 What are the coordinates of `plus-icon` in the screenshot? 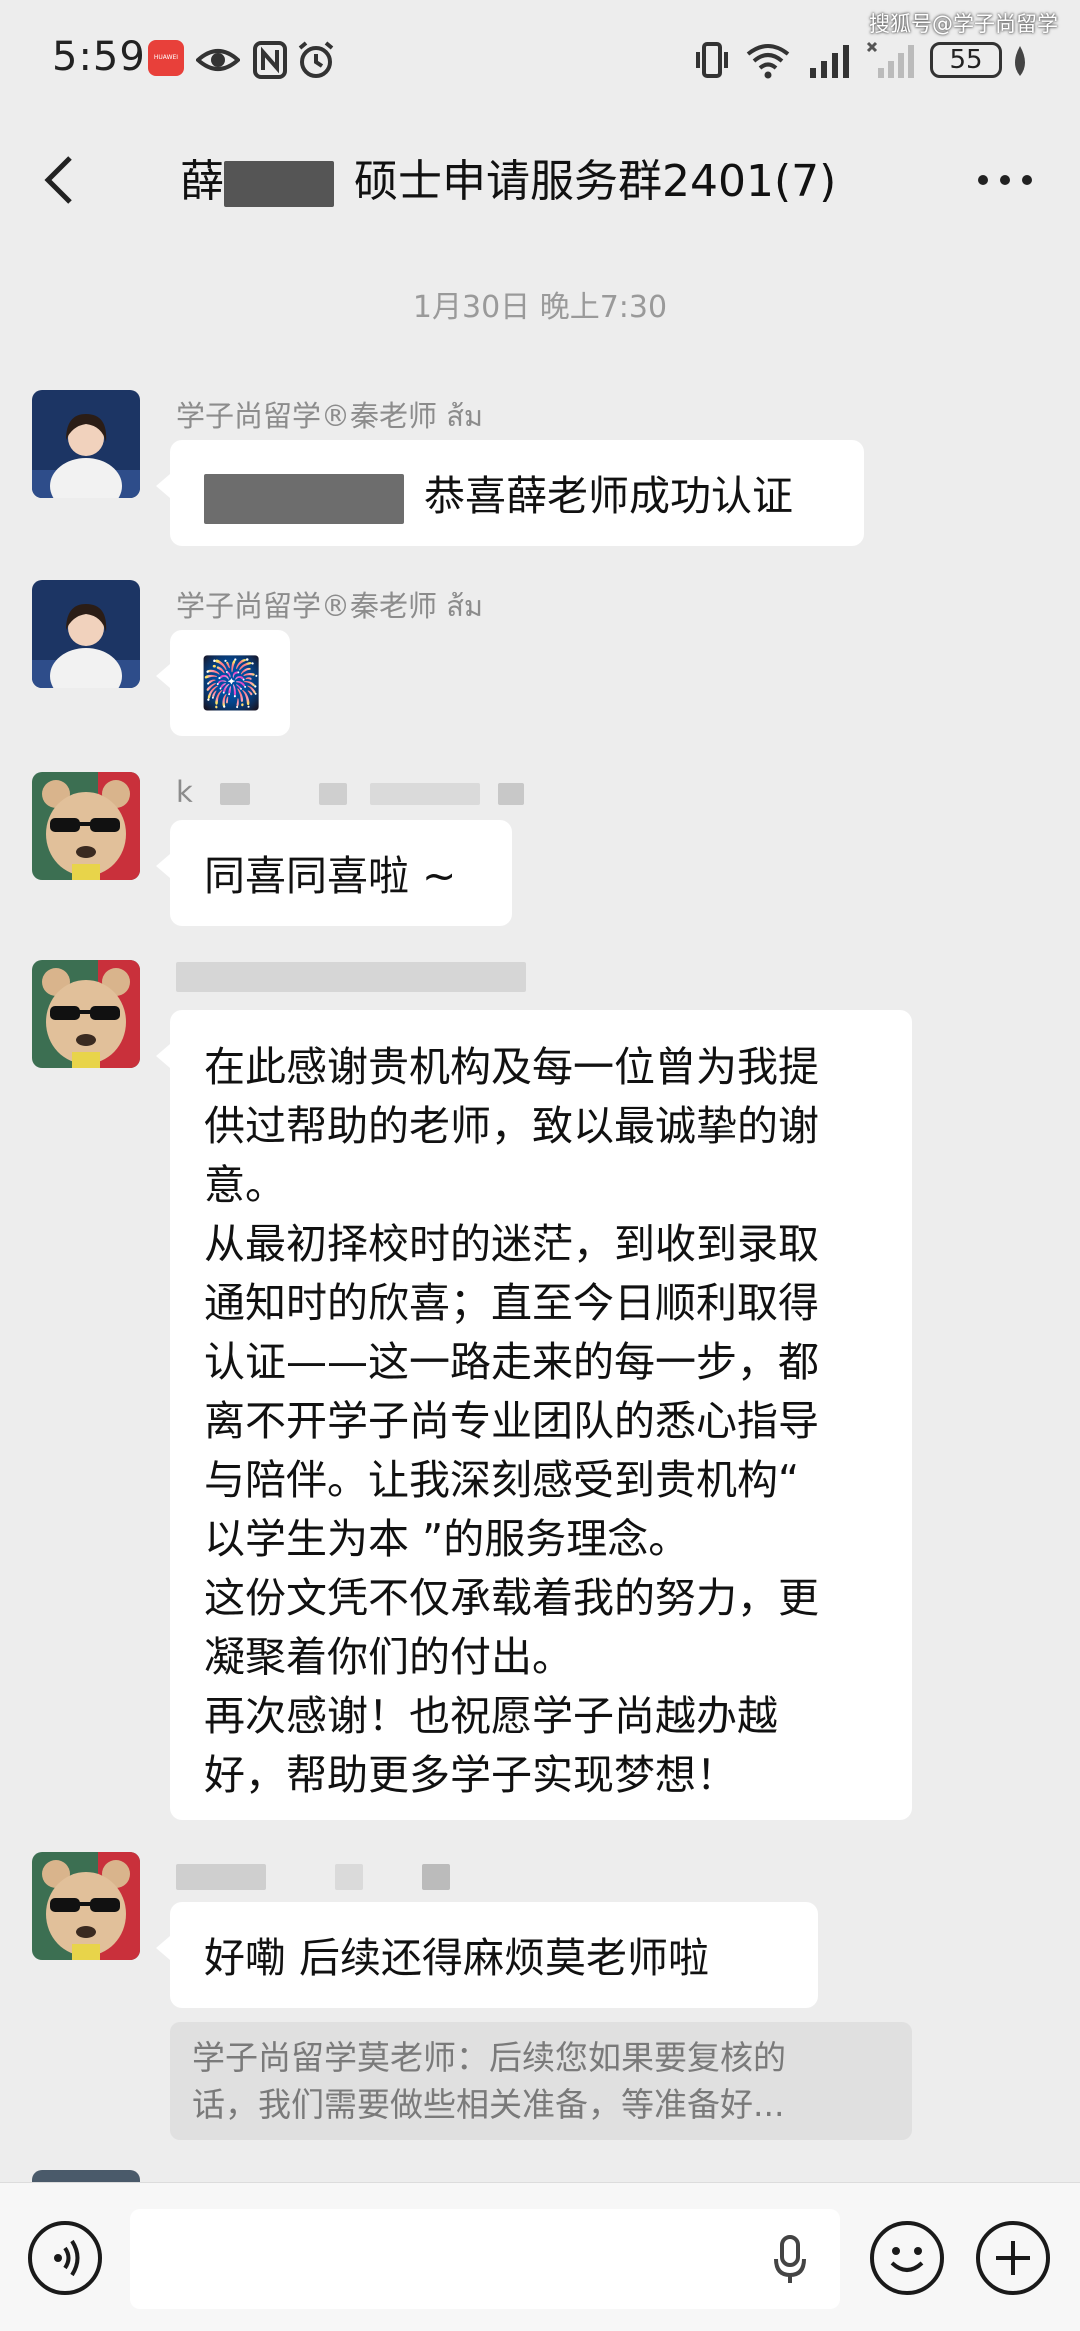 It's located at (1013, 2258).